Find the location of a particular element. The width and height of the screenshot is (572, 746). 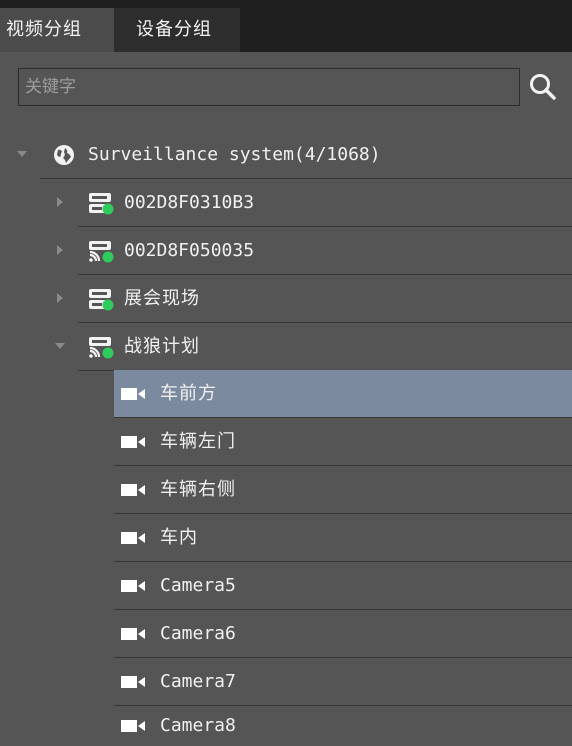

tree-root-label: Surveillance system(4/1068) is located at coordinates (234, 154).